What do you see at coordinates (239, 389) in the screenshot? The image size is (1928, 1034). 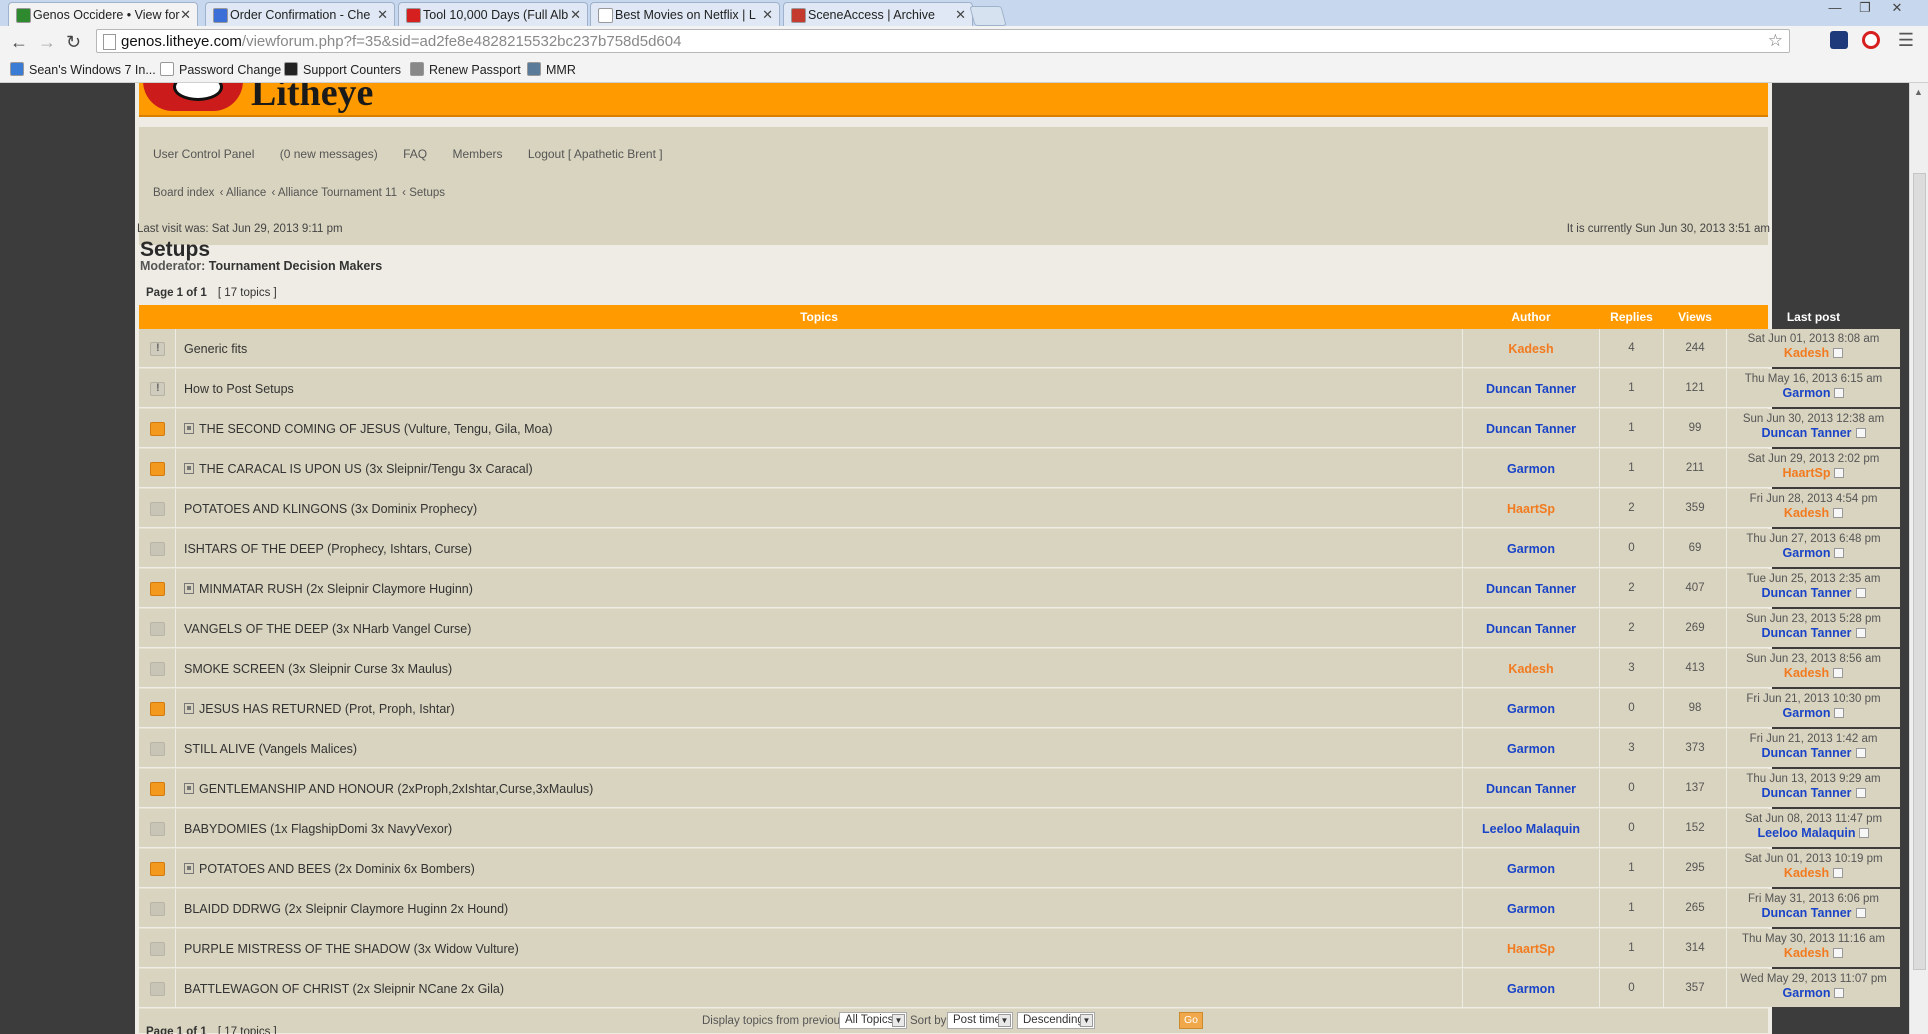 I see `topic-title-link: How to Post Setups` at bounding box center [239, 389].